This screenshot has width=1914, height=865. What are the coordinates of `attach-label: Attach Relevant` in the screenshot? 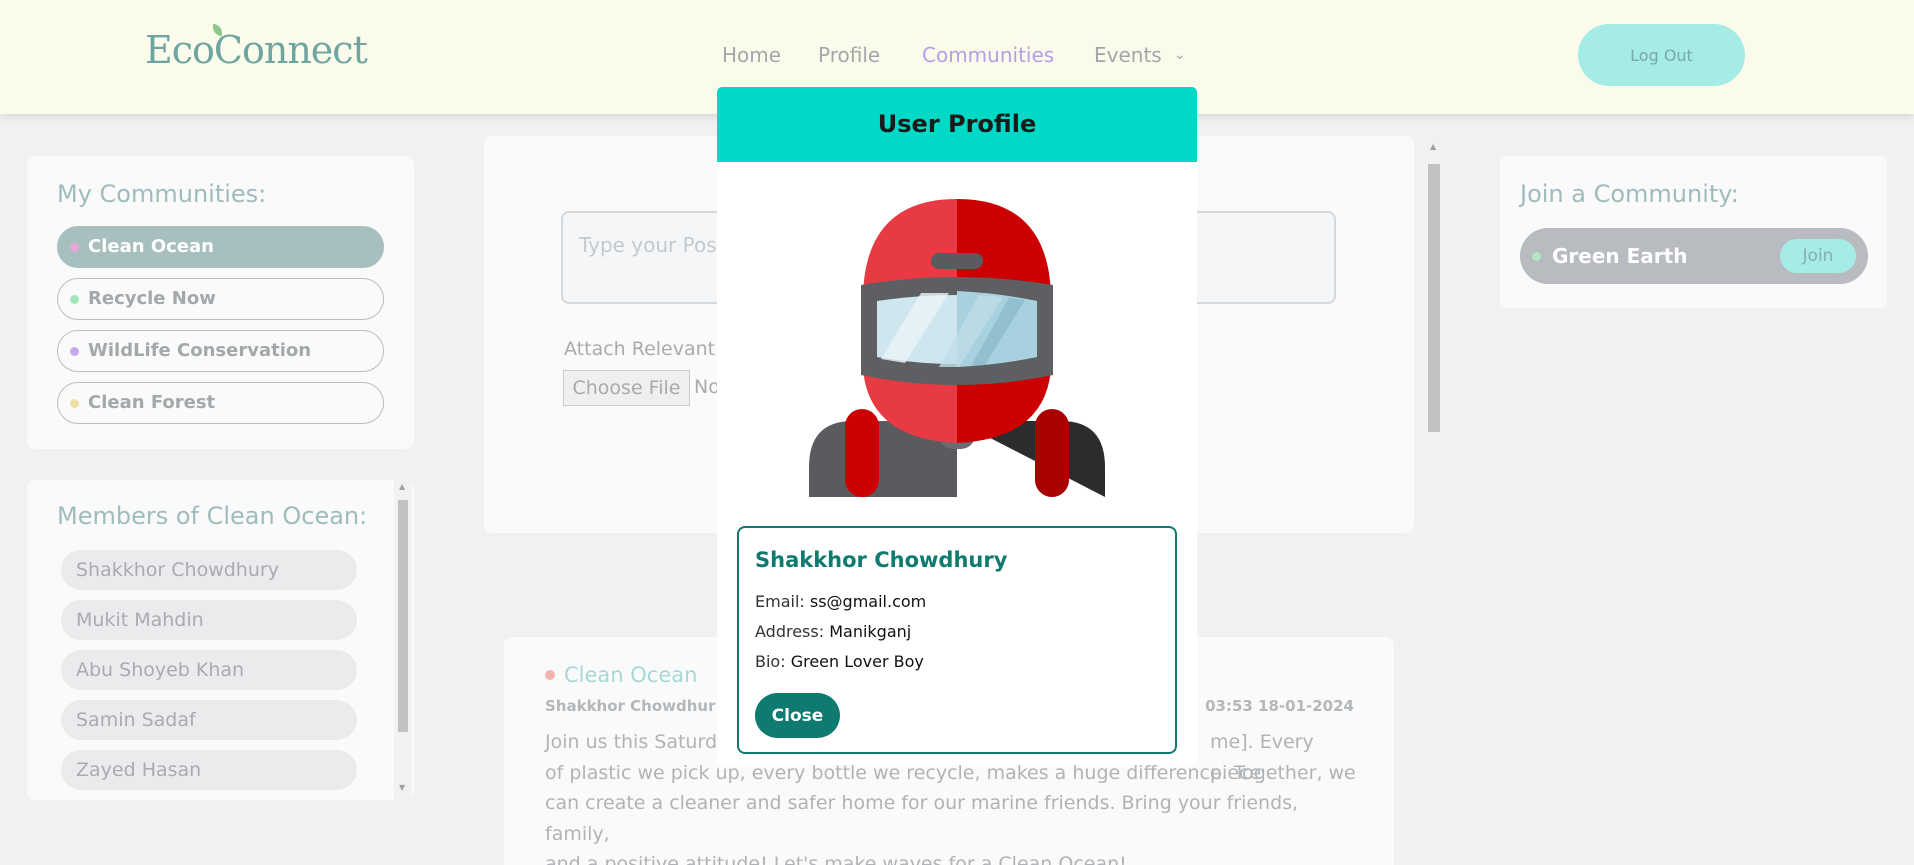 It's located at (640, 349).